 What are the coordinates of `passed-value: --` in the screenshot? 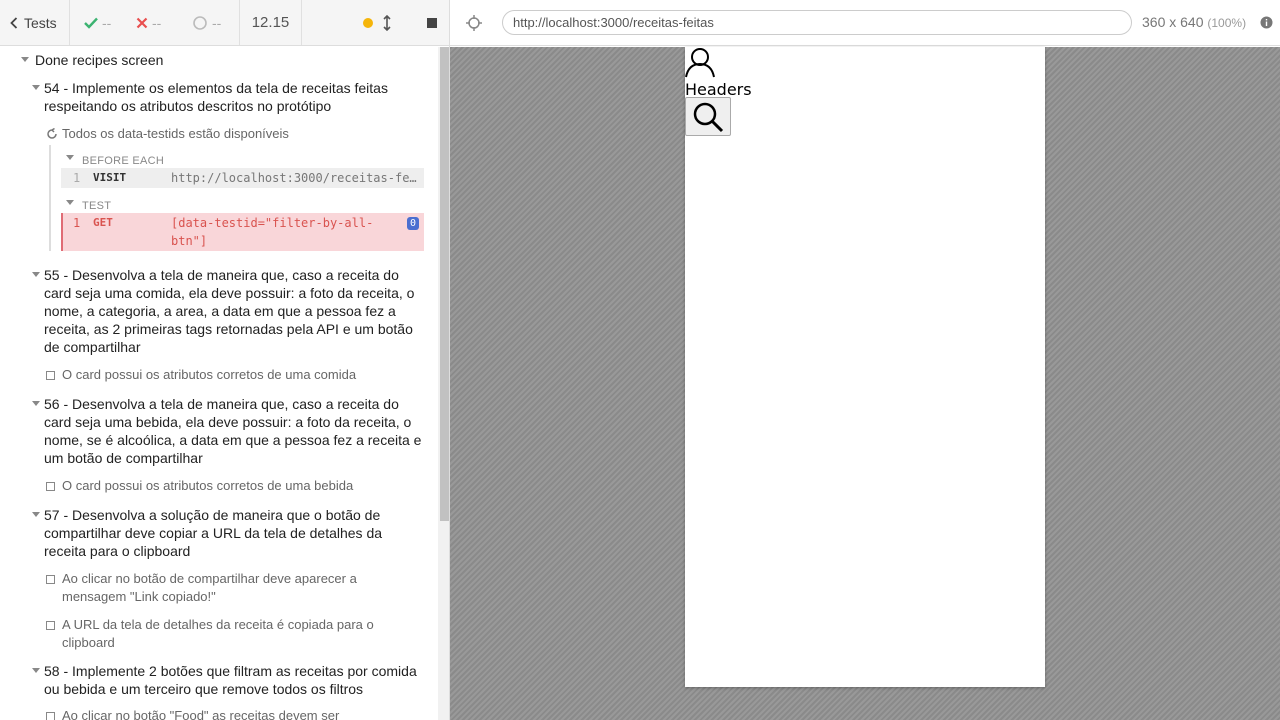 It's located at (107, 22).